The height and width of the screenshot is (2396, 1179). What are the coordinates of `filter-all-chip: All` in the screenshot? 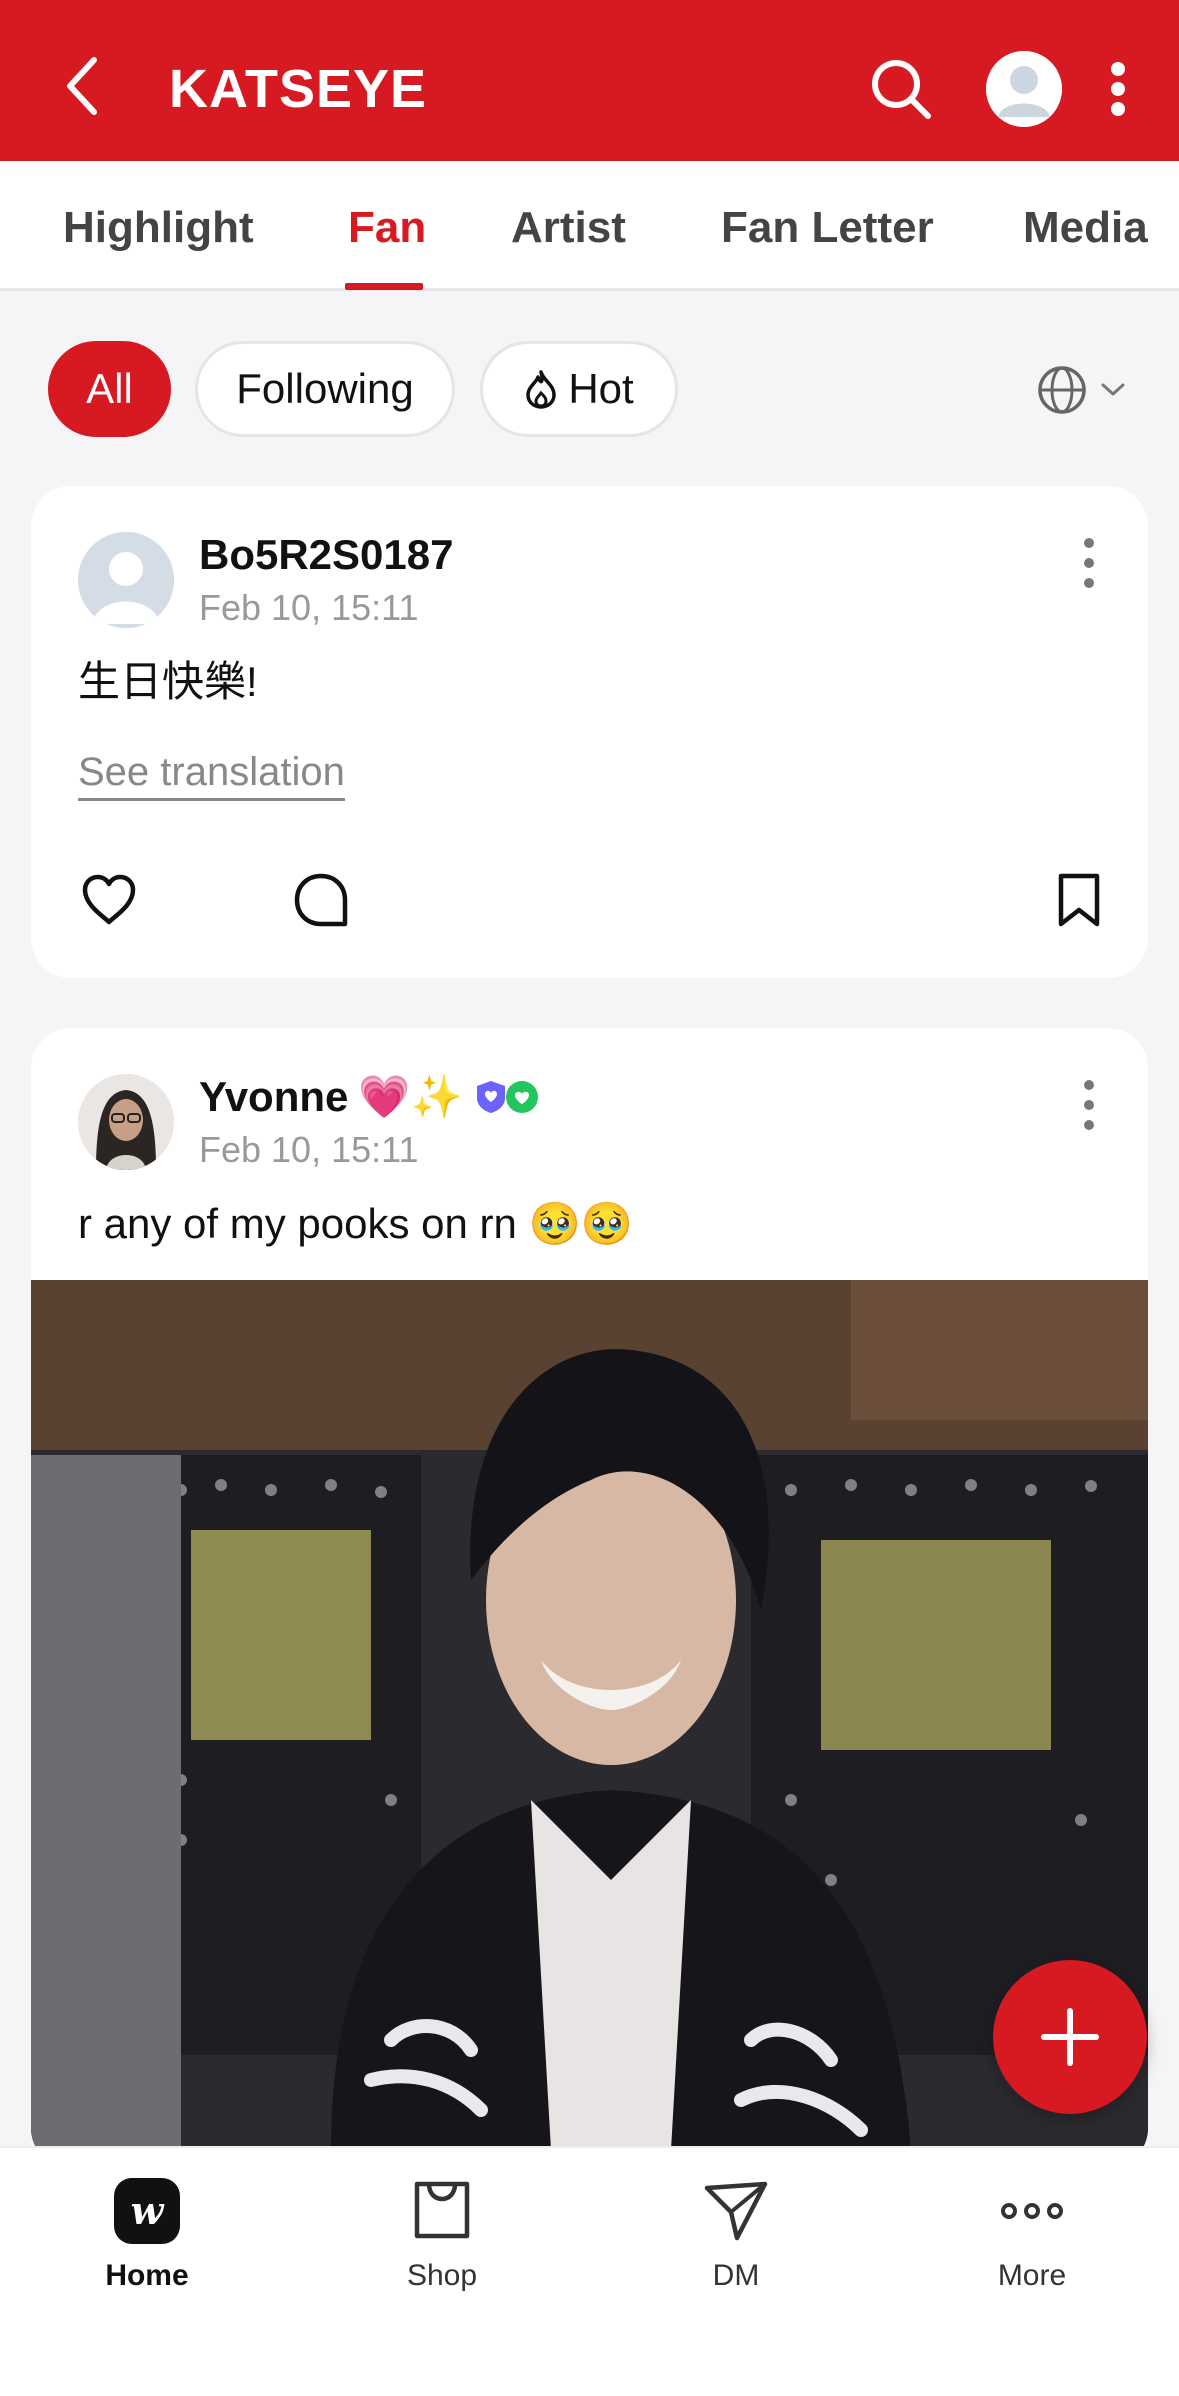 It's located at (109, 389).